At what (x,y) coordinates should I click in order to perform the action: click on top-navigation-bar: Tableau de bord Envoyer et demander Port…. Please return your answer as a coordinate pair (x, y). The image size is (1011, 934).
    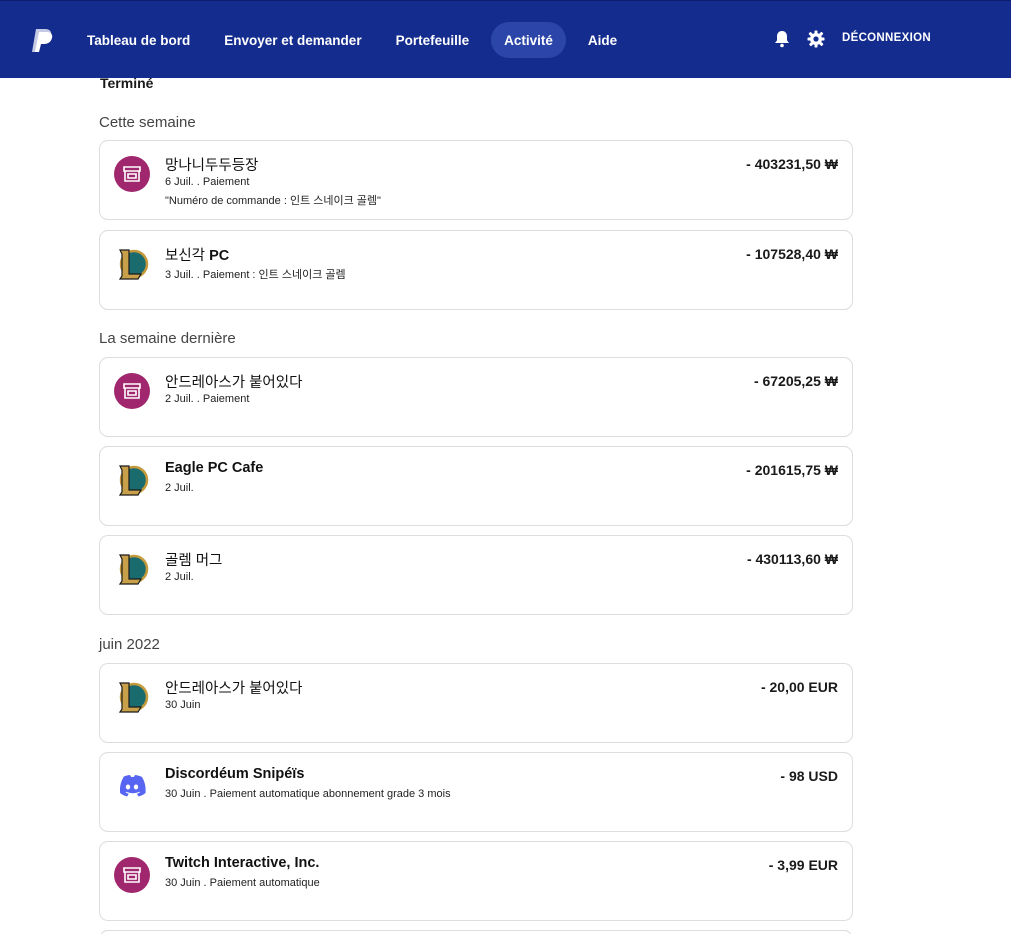
    Looking at the image, I should click on (505, 39).